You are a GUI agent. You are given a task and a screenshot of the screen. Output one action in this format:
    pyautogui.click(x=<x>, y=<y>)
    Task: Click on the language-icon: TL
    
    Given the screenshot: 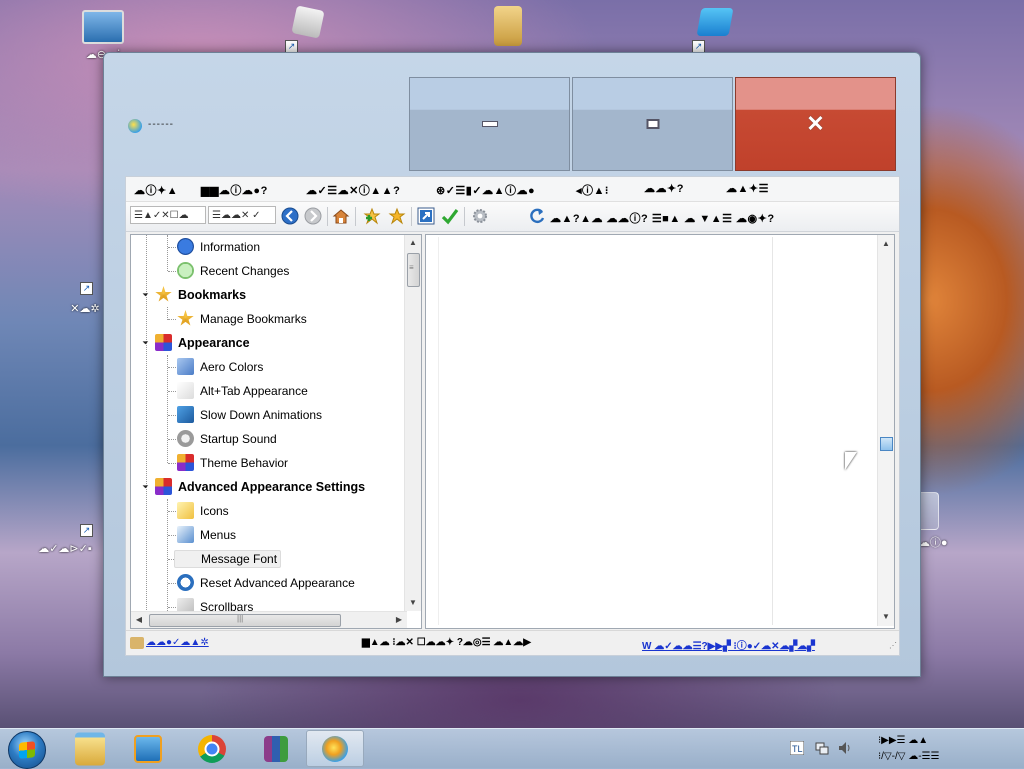 What is the action you would take?
    pyautogui.click(x=797, y=748)
    